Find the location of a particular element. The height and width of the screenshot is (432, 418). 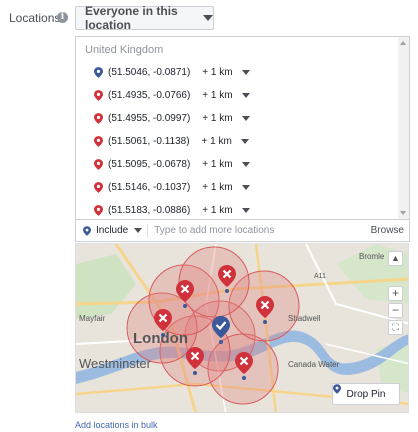

include-dropdown-label: Include is located at coordinates (112, 230).